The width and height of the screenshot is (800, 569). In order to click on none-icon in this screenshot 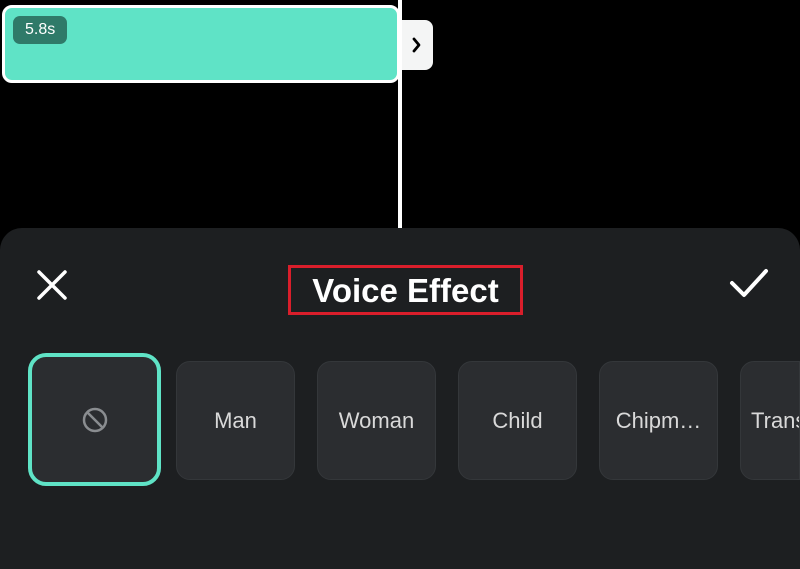, I will do `click(94, 419)`.